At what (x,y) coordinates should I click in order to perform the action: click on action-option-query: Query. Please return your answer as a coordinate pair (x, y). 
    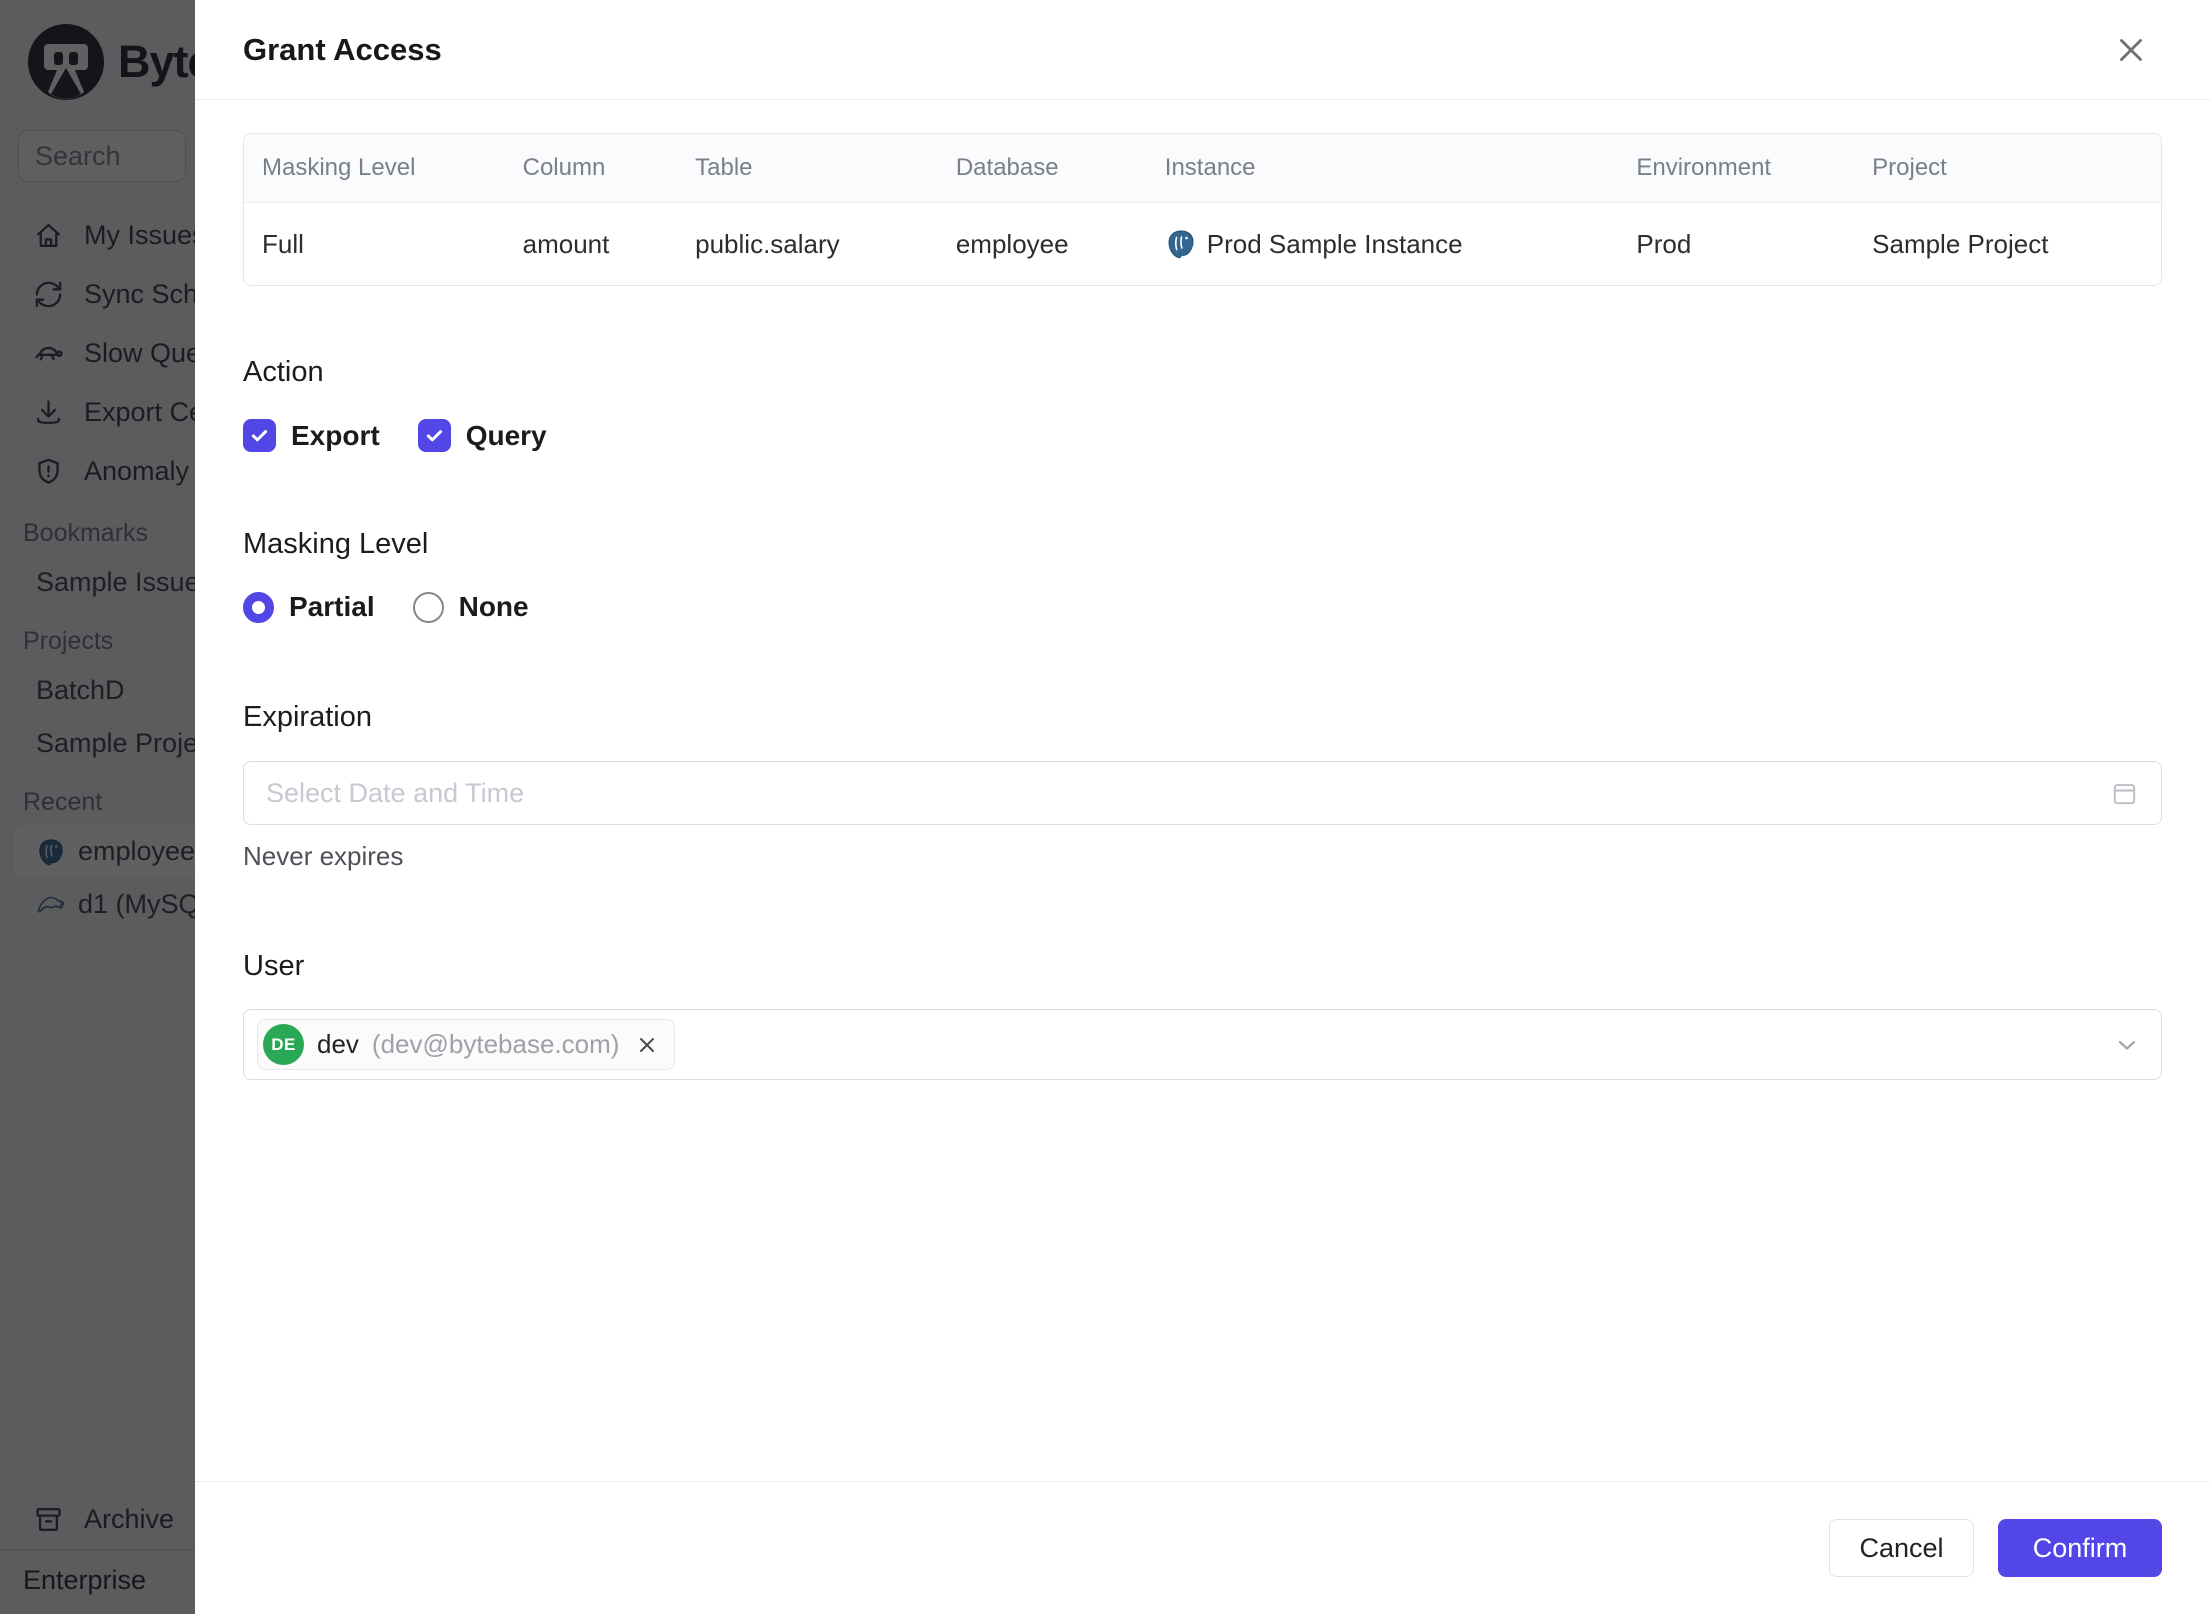
    Looking at the image, I should click on (482, 435).